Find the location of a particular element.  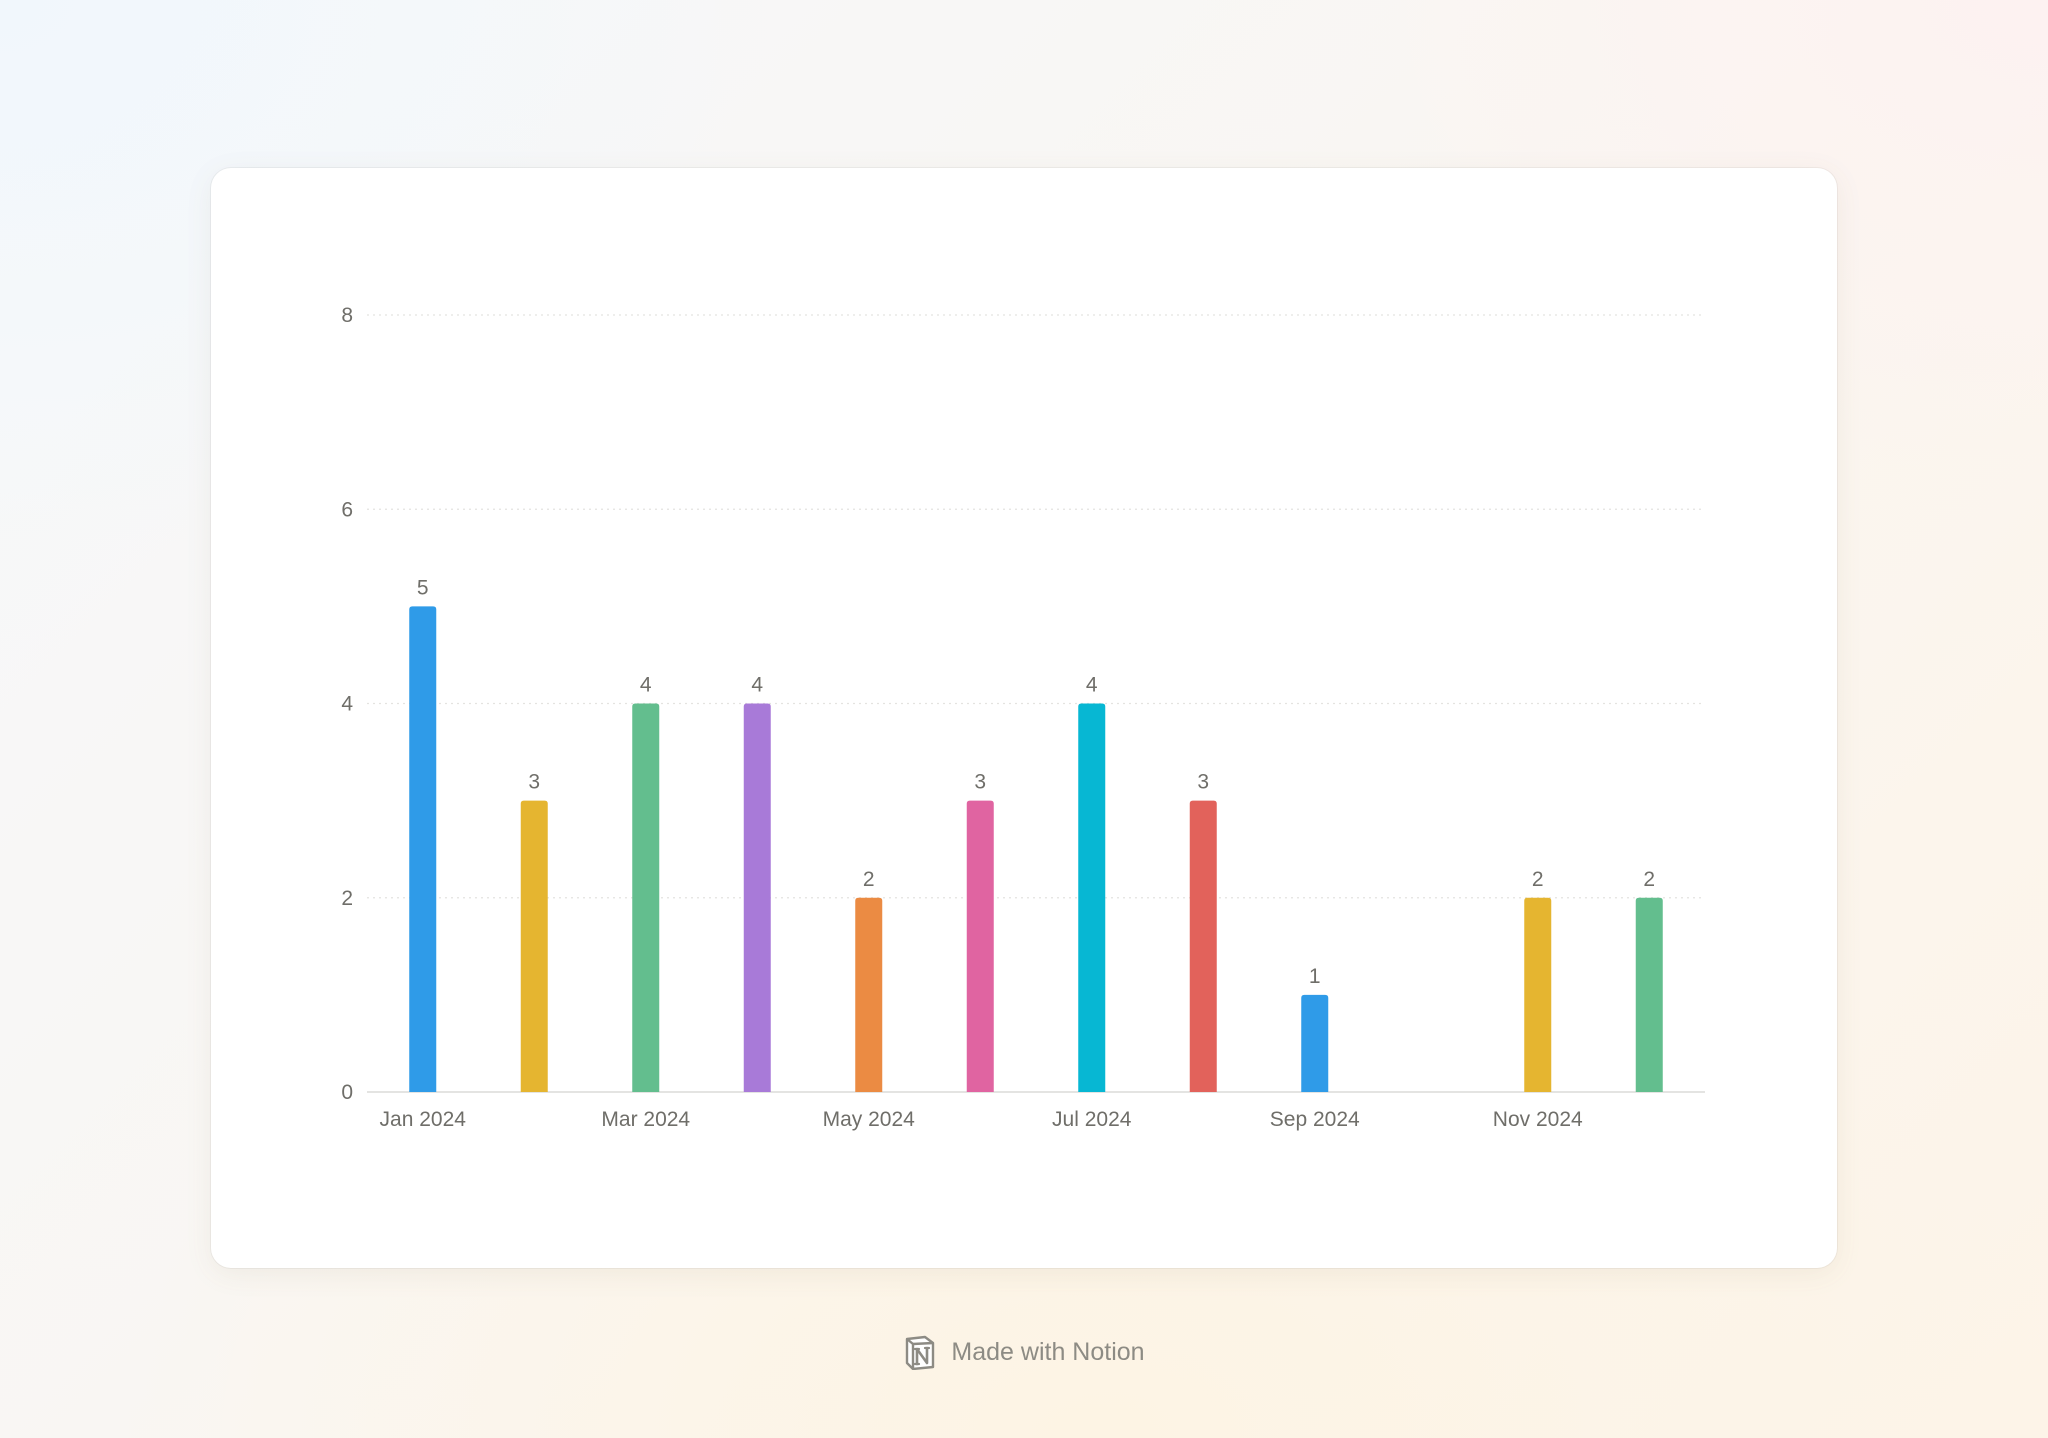

bar-dec-2024 is located at coordinates (1649, 994).